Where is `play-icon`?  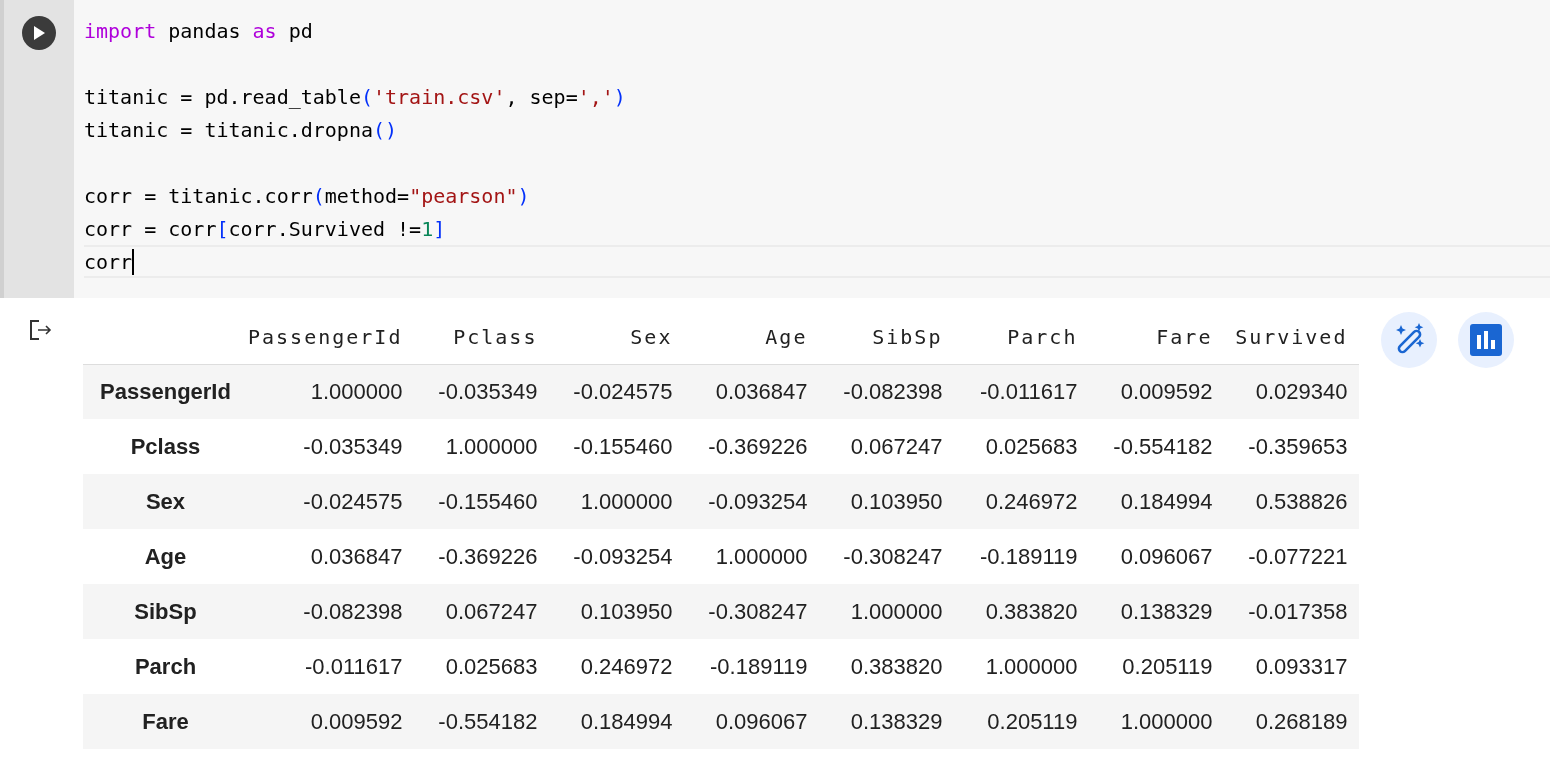
play-icon is located at coordinates (39, 33).